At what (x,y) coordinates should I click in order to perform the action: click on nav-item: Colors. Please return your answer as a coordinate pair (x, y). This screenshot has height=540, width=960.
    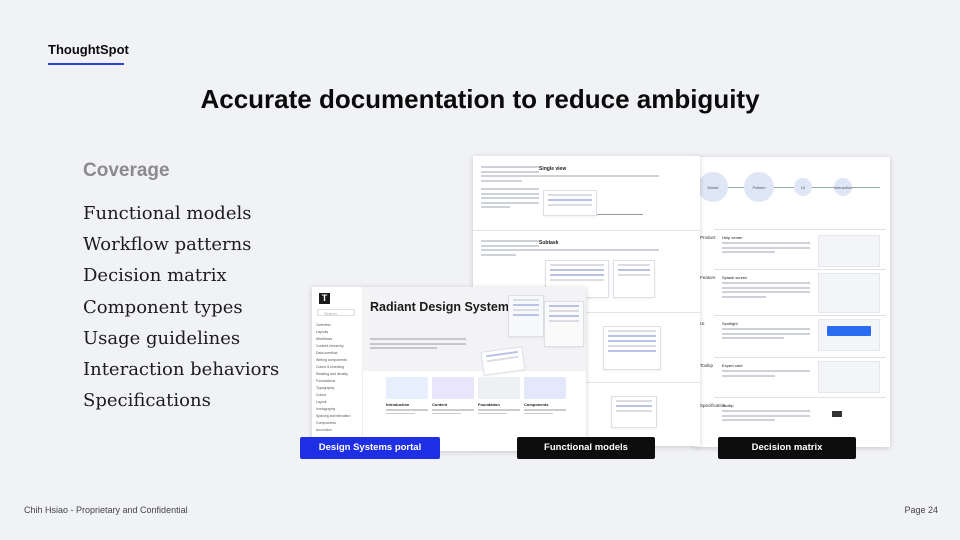
    Looking at the image, I should click on (321, 395).